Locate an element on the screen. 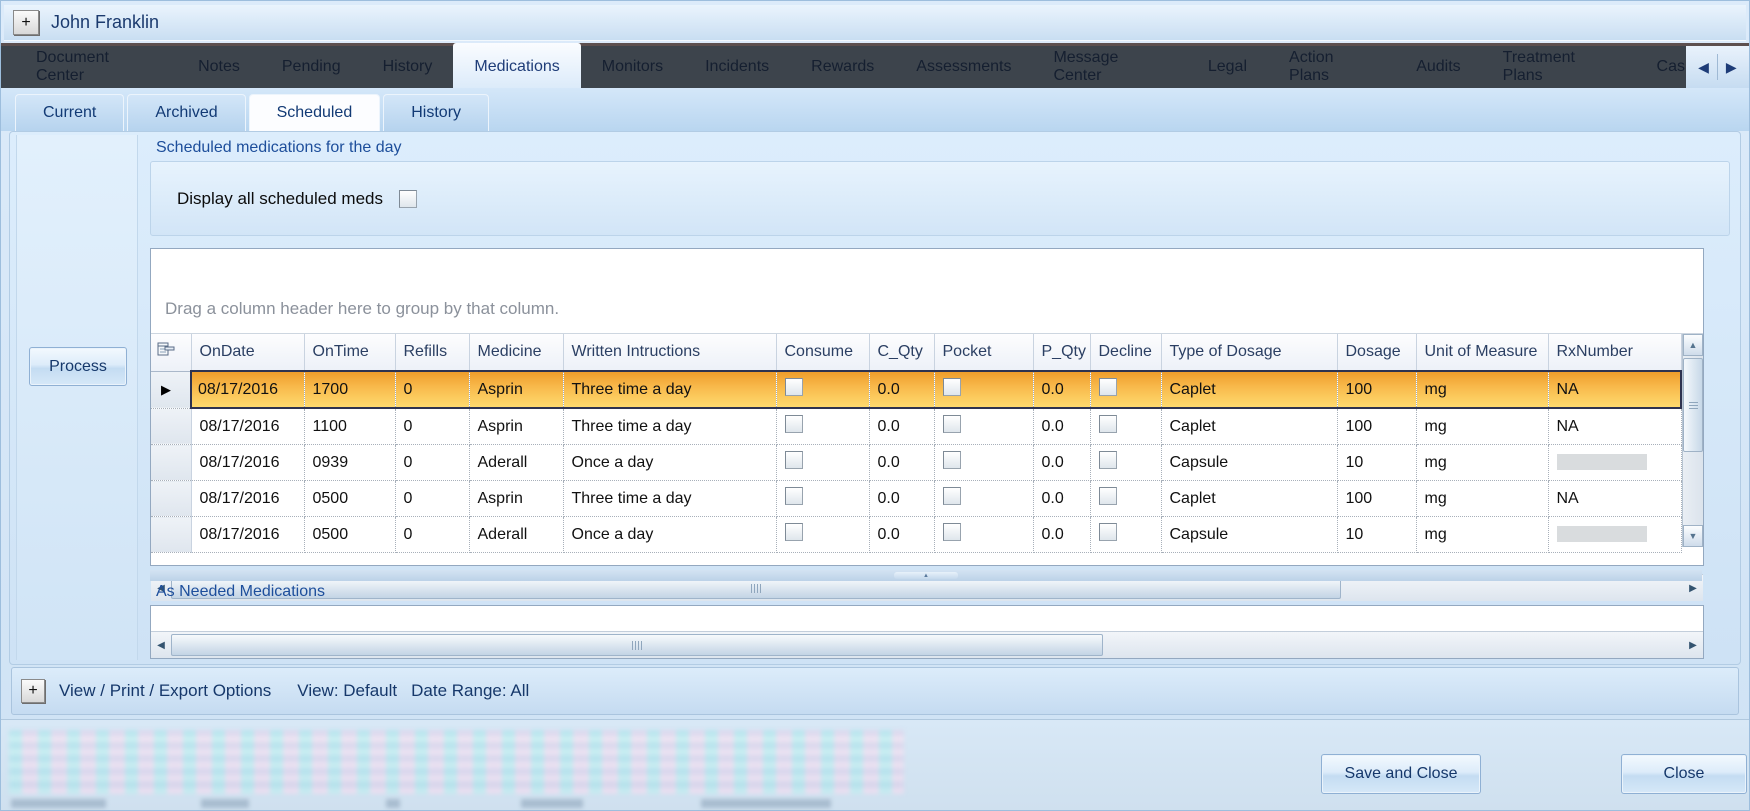 This screenshot has width=1750, height=811. cell-p-qty: 0.0 is located at coordinates (1062, 426).